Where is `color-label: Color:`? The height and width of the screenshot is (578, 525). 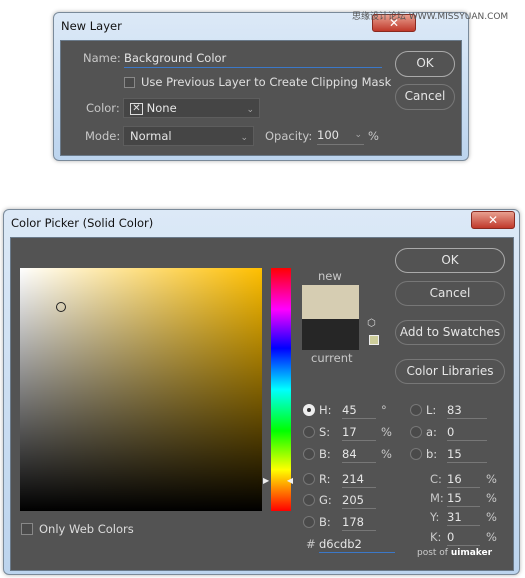
color-label: Color: is located at coordinates (103, 108).